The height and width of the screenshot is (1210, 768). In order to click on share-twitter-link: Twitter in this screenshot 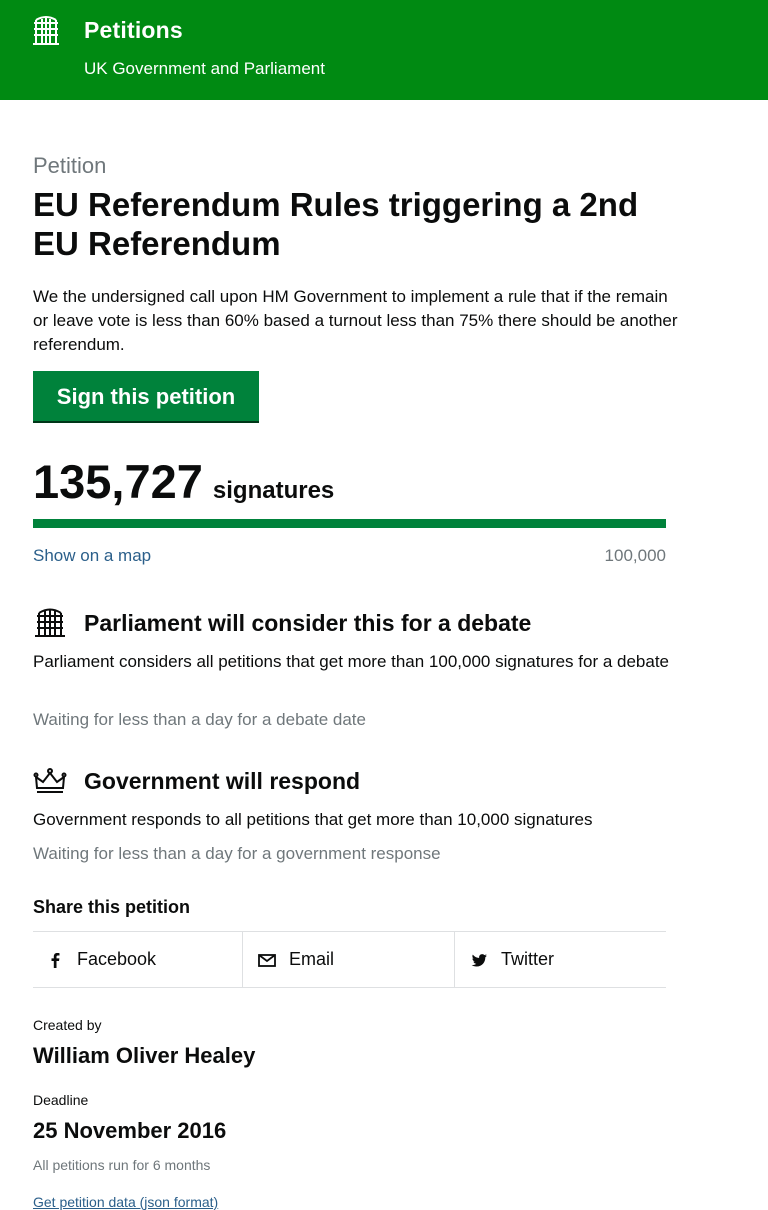, I will do `click(560, 959)`.